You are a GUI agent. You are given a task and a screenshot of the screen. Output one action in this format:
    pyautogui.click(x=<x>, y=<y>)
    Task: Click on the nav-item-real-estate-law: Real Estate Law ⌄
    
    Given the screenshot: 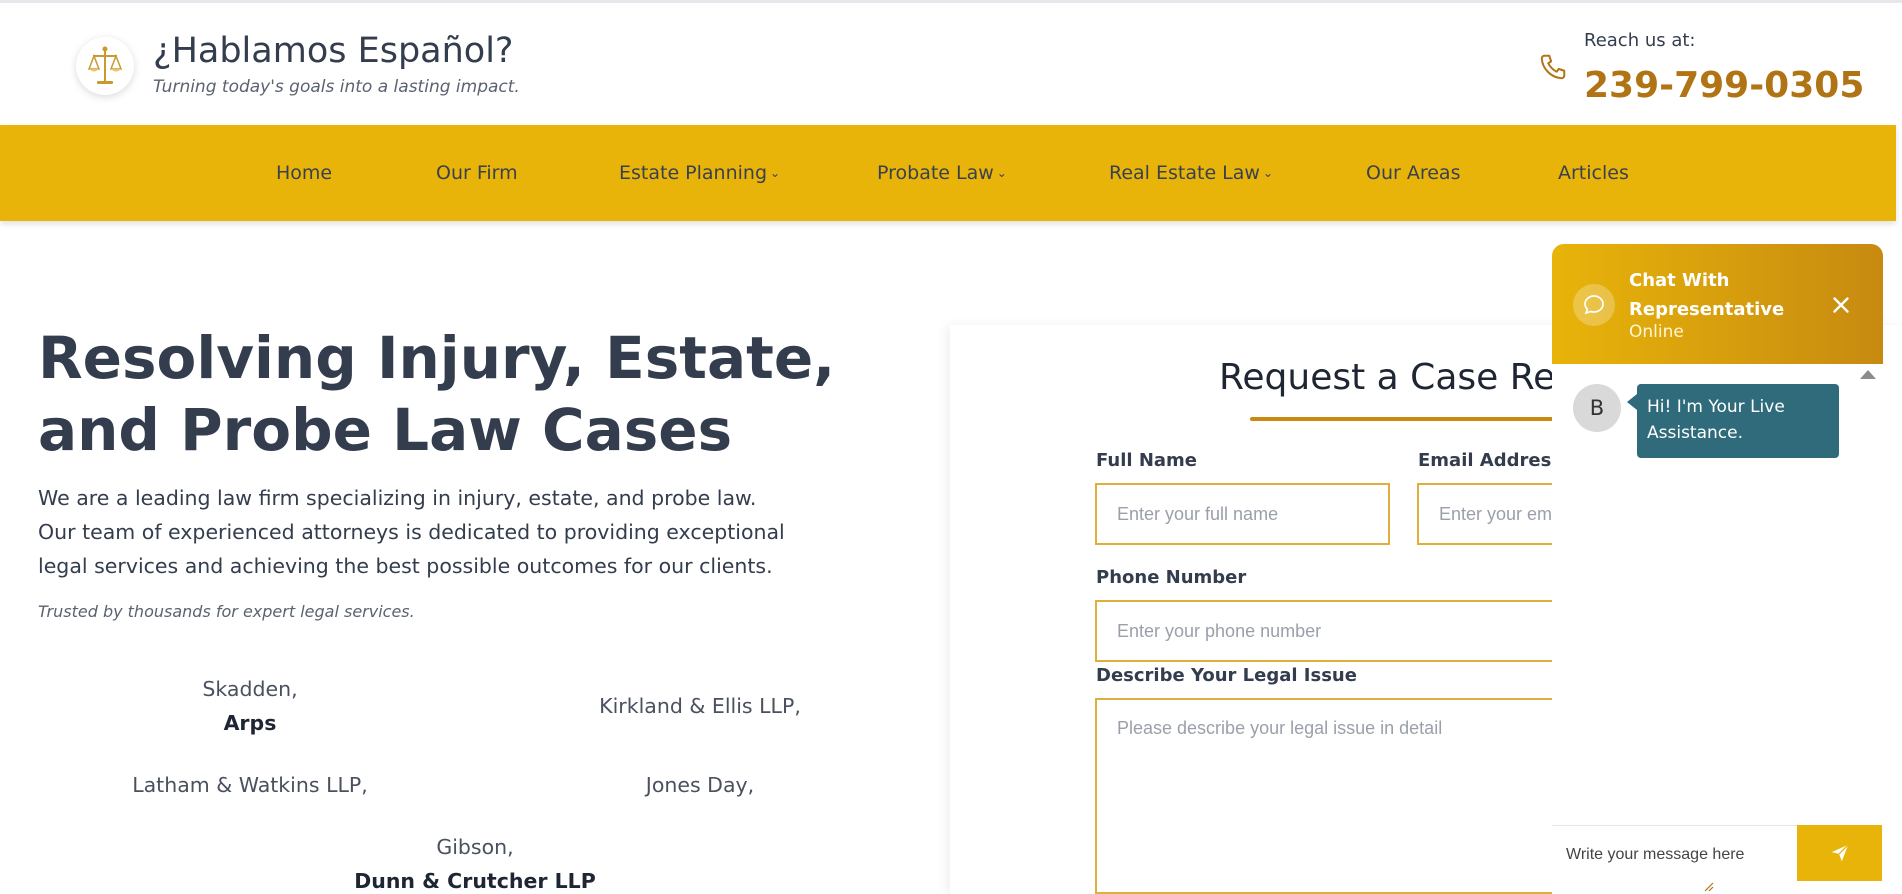 What is the action you would take?
    pyautogui.click(x=1191, y=173)
    